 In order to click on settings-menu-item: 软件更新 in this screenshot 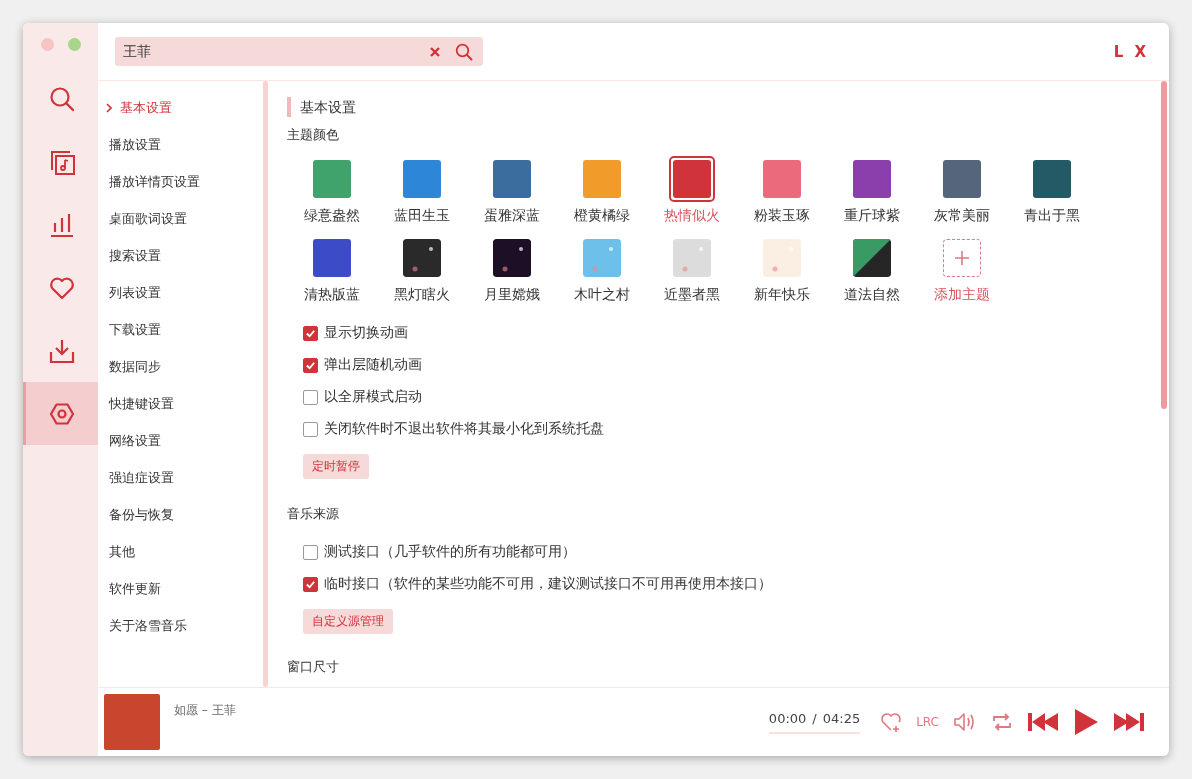, I will do `click(184, 588)`.